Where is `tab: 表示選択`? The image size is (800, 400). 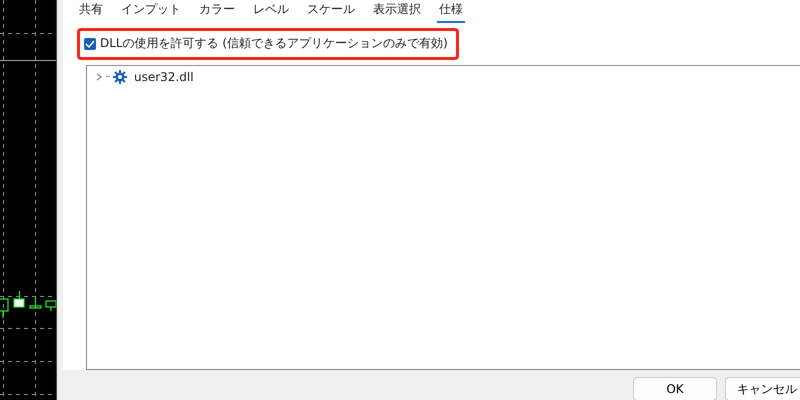
tab: 表示選択 is located at coordinates (397, 12).